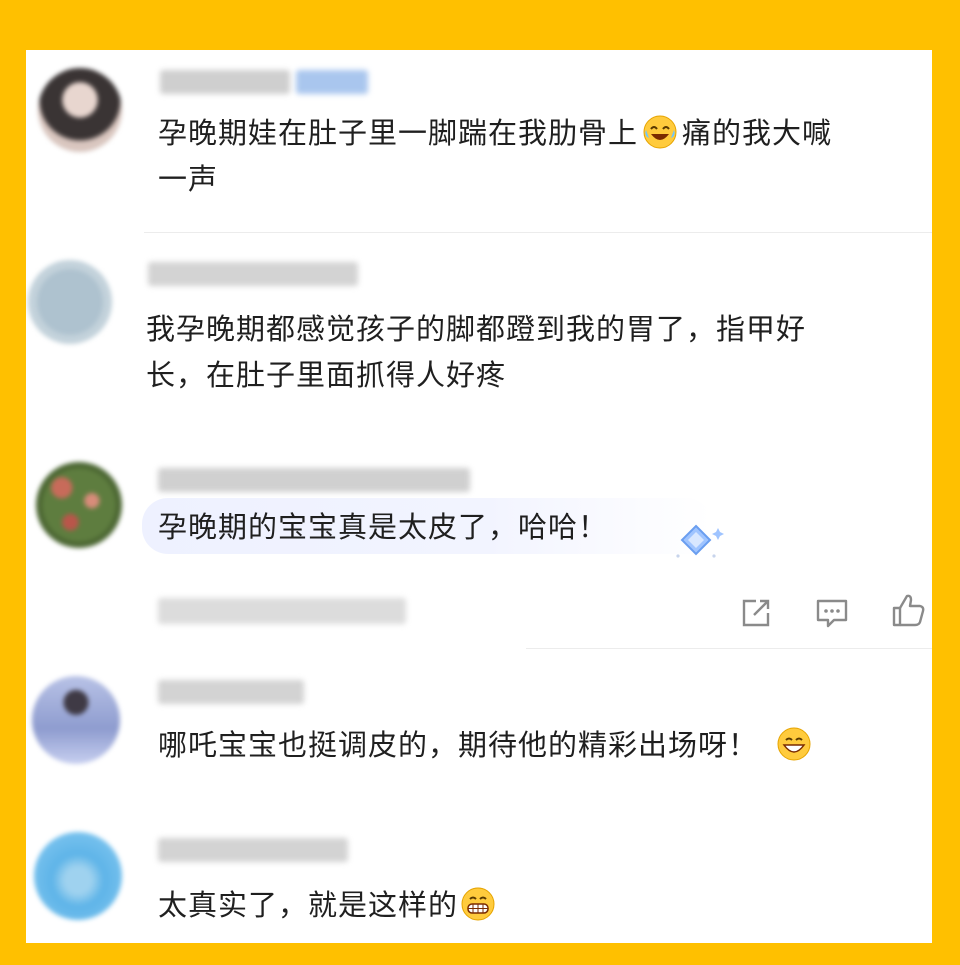 This screenshot has height=965, width=960. I want to click on comment-text-part: 我孕晚期都感觉孩子的脚都蹬到我的胃了，指甲好, so click(476, 329).